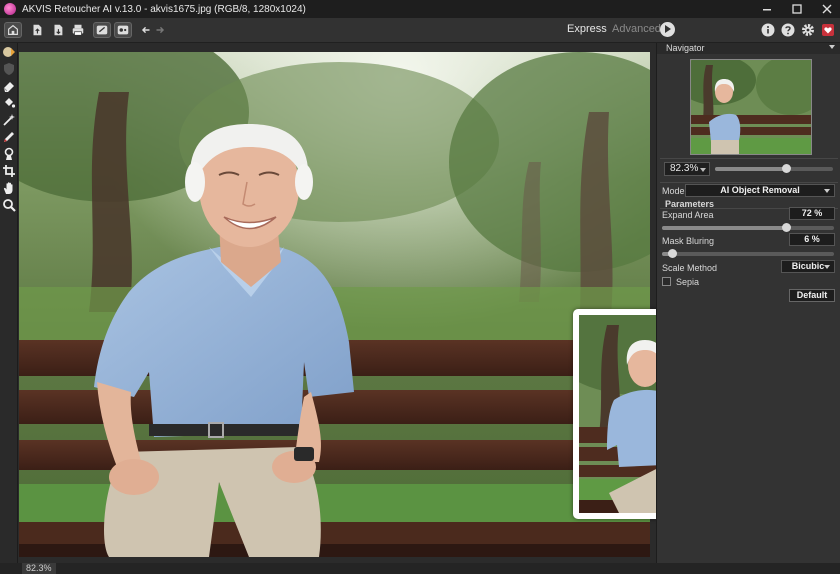 This screenshot has height=574, width=840. I want to click on mask-blurring-slider-thumb, so click(673, 253).